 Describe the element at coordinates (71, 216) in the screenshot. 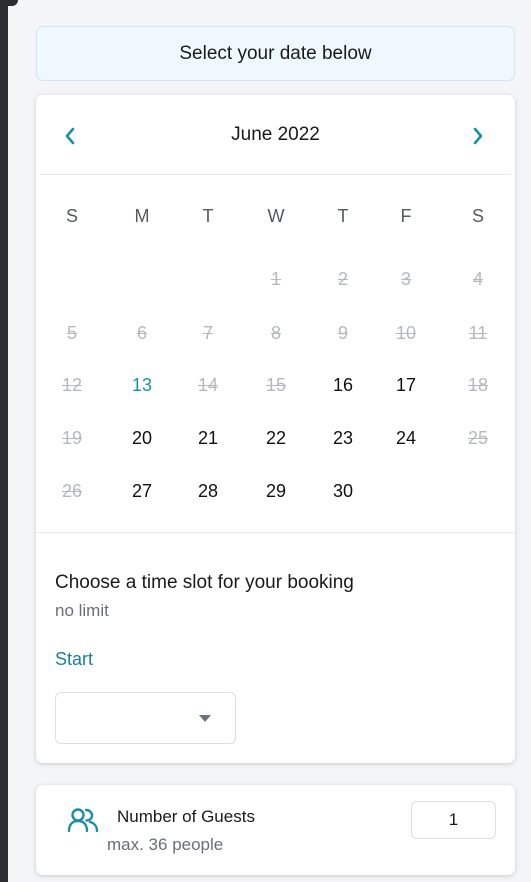

I see `weekday-sunday: S` at that location.